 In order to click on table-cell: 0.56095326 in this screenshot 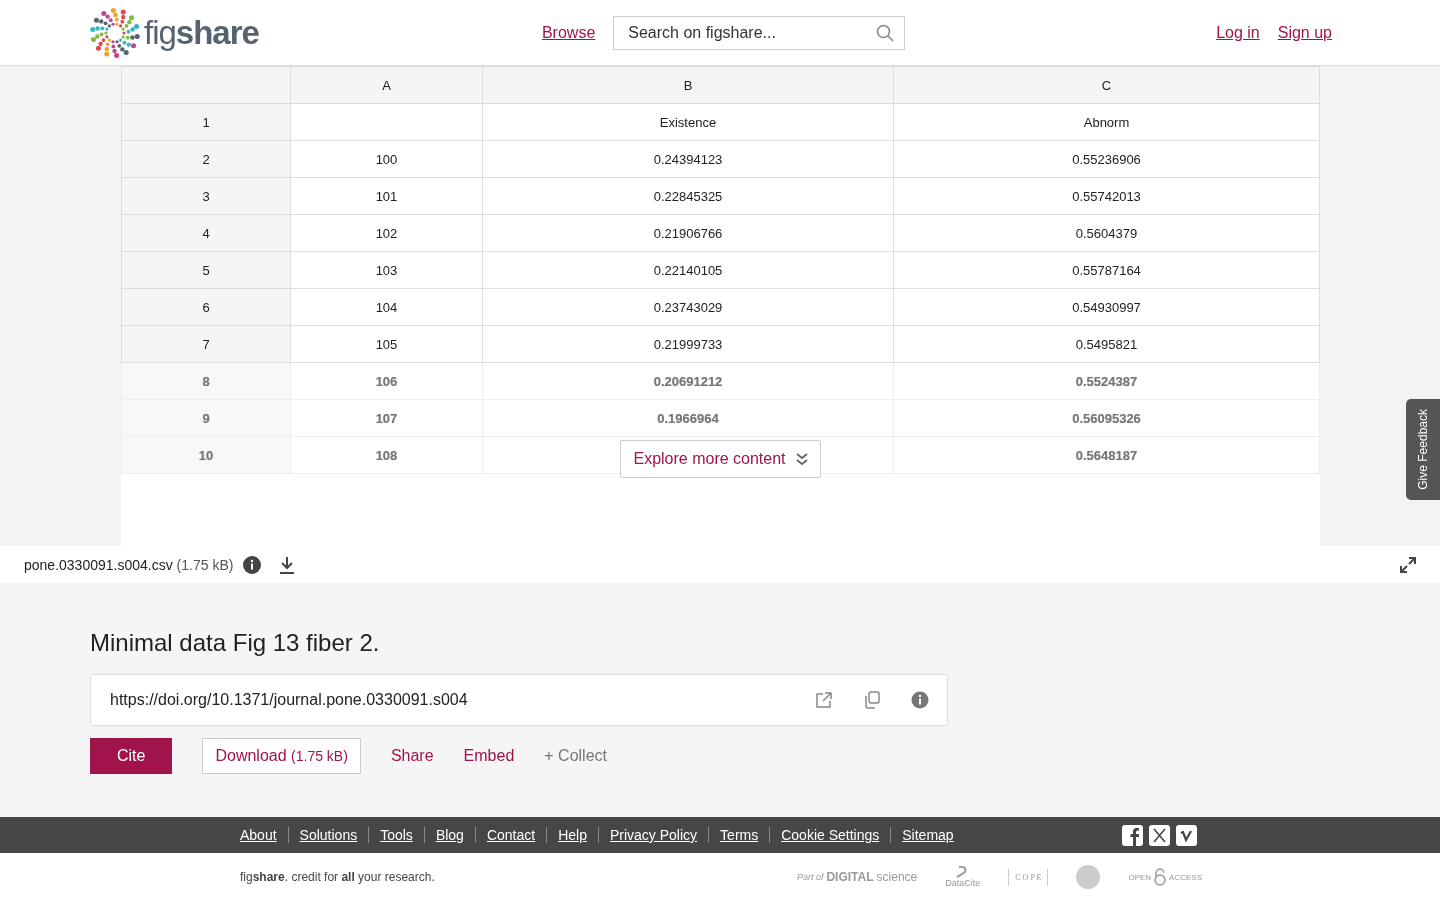, I will do `click(1106, 418)`.